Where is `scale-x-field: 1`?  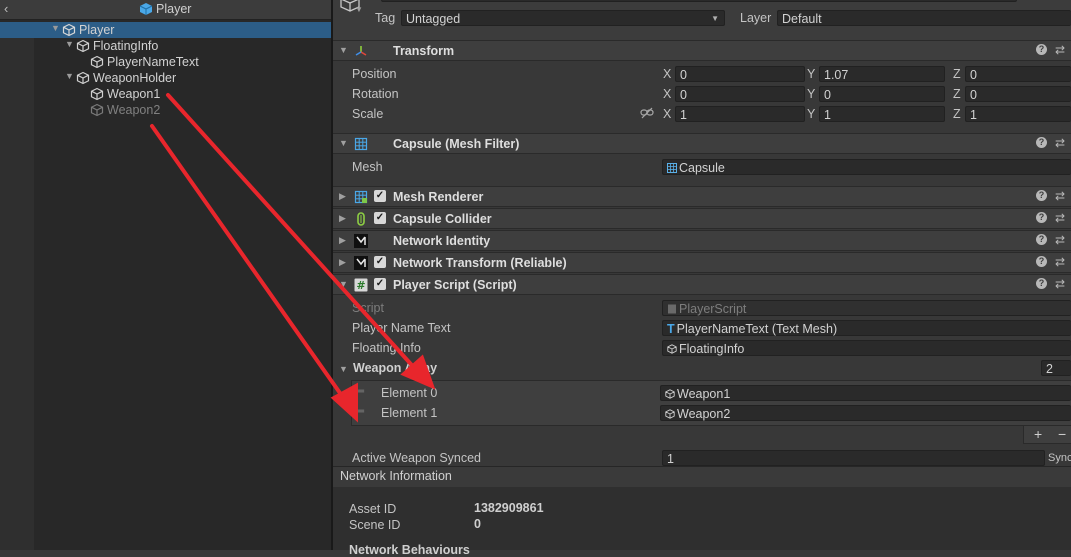
scale-x-field: 1 is located at coordinates (740, 114).